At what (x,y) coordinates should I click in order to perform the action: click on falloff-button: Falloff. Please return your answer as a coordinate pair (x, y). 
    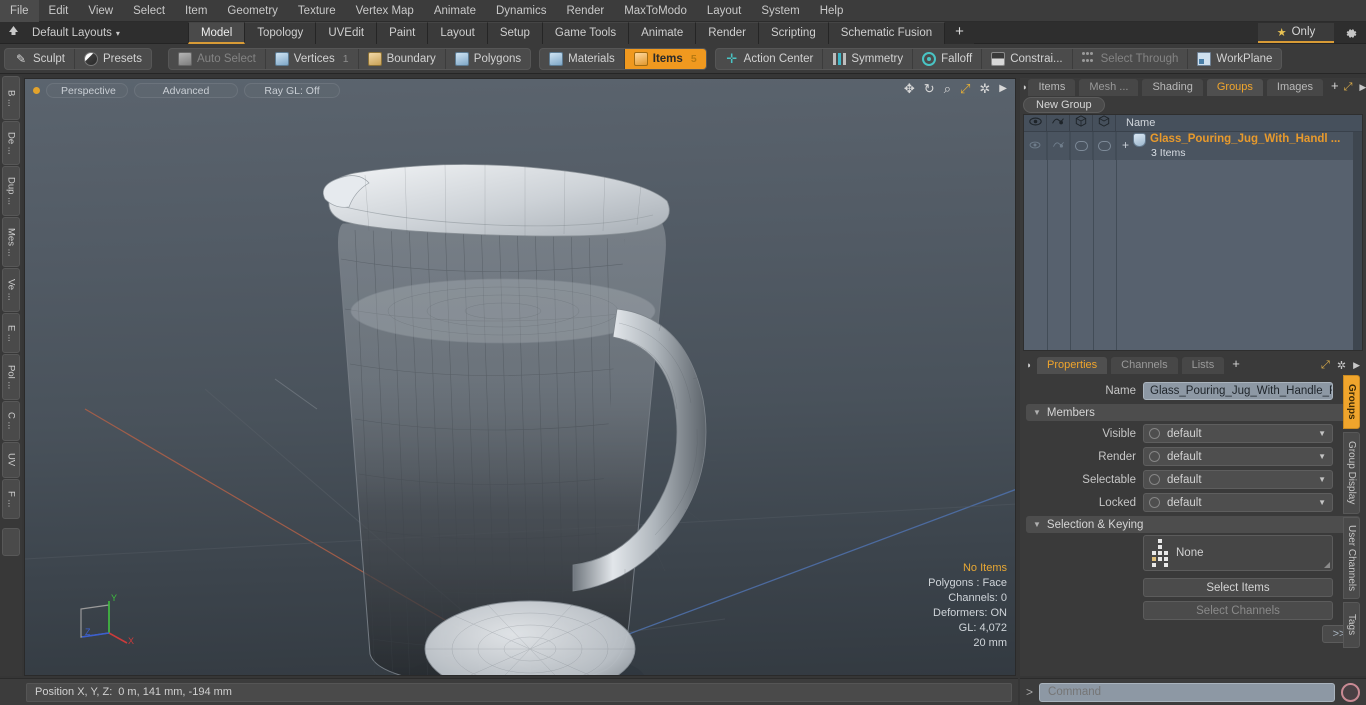
    Looking at the image, I should click on (948, 58).